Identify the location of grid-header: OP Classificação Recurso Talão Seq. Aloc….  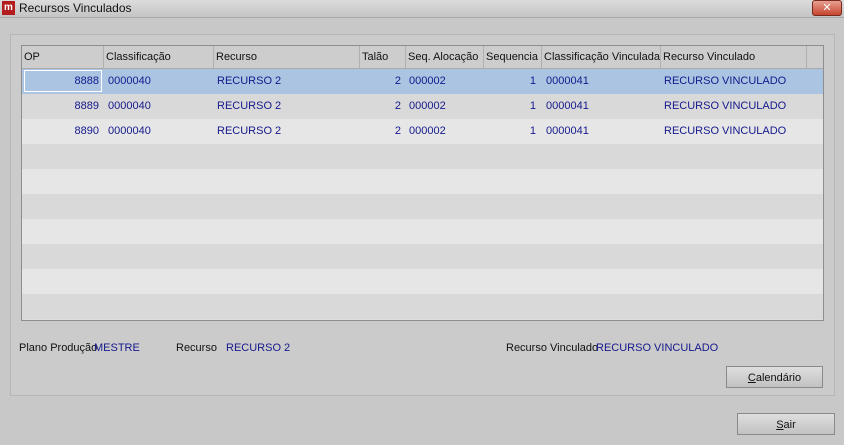
(422, 57).